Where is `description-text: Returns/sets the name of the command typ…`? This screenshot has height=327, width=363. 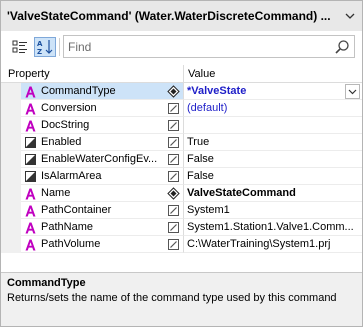 description-text: Returns/sets the name of the command typ… is located at coordinates (172, 298).